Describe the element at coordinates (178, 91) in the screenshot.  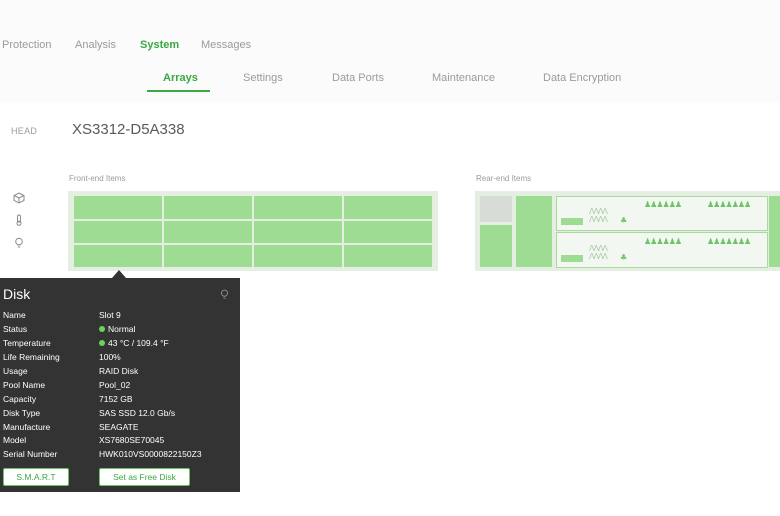
I see `active-tab-indicator` at that location.